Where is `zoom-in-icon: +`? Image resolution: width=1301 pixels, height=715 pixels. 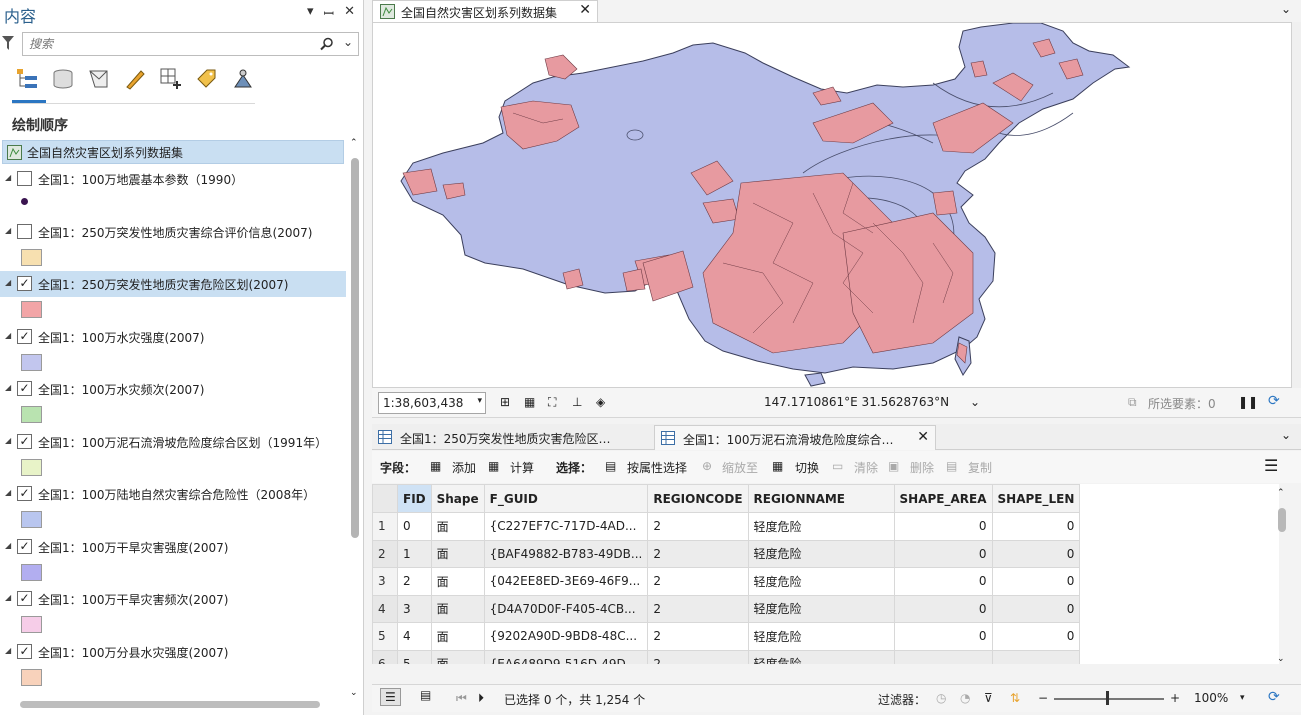
zoom-in-icon: + is located at coordinates (1175, 698).